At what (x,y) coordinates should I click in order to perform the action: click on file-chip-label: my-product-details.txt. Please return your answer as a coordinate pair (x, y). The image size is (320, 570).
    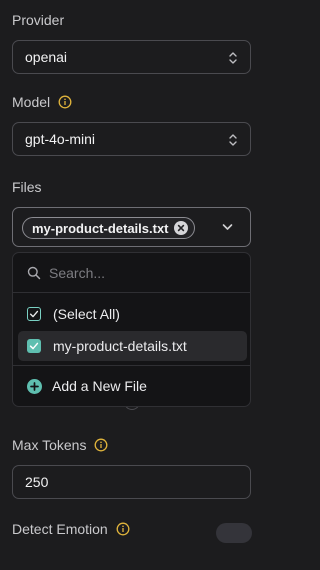
    Looking at the image, I should click on (100, 228).